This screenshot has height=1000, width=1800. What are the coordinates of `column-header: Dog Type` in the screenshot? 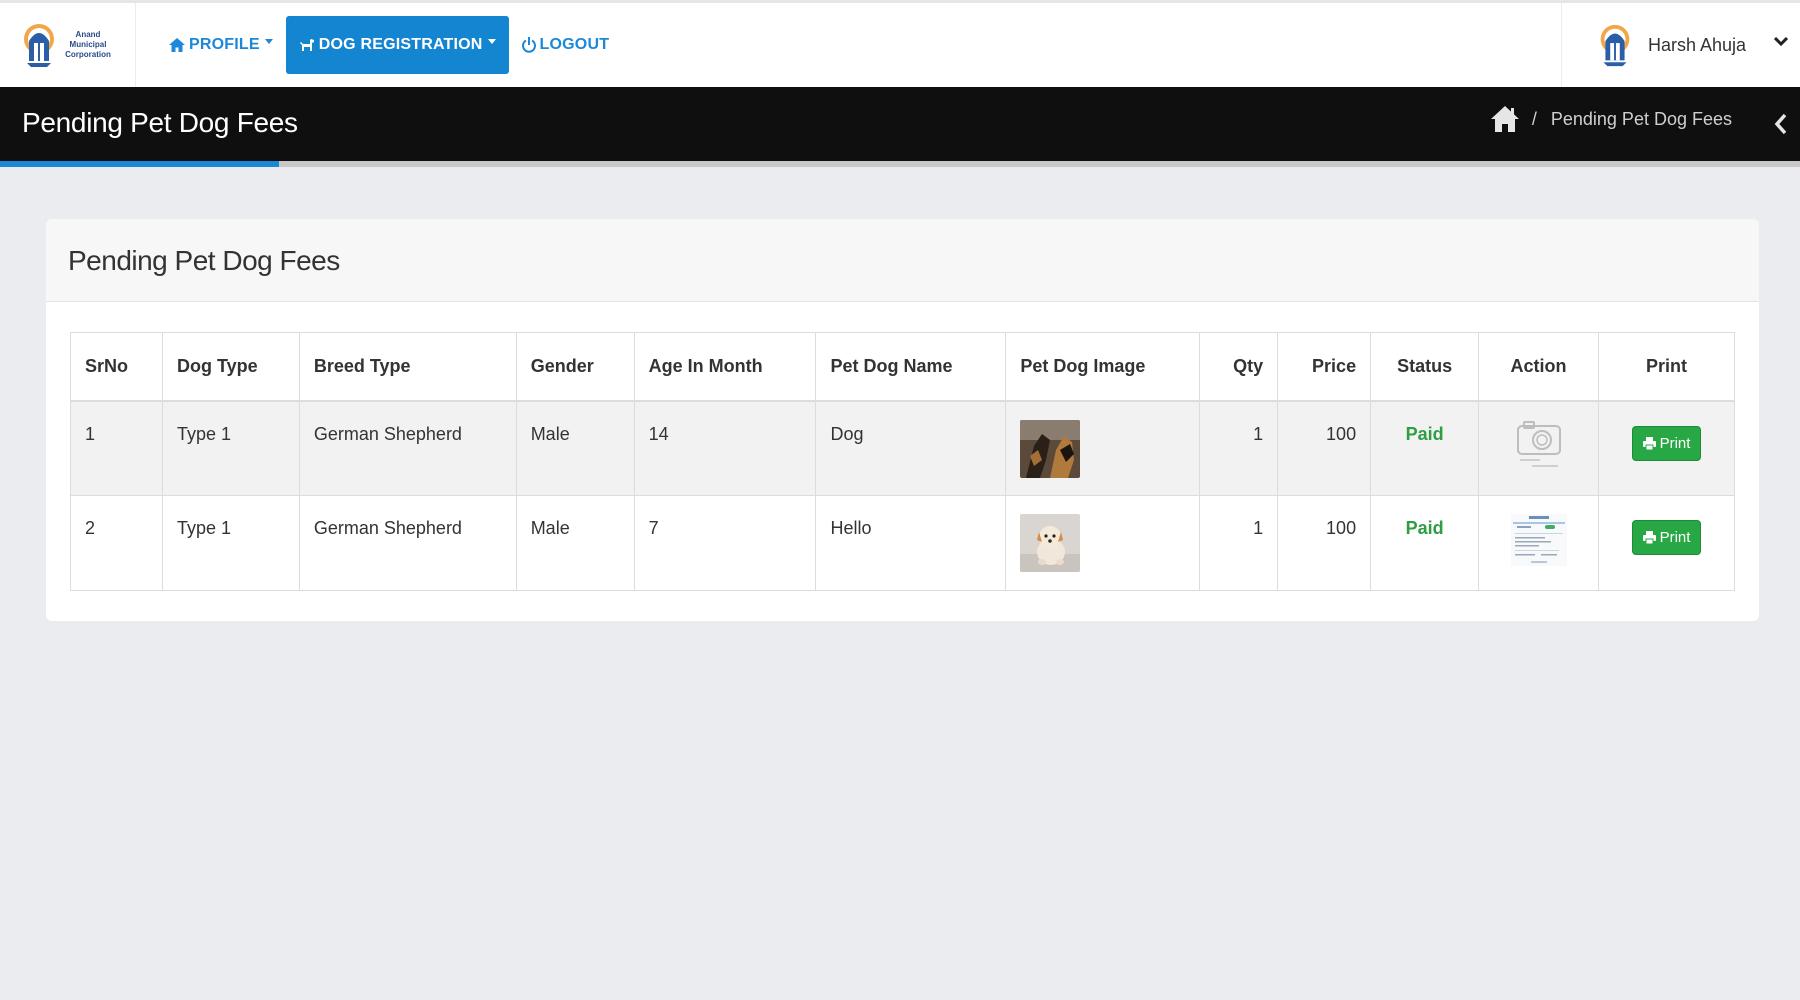 It's located at (230, 367).